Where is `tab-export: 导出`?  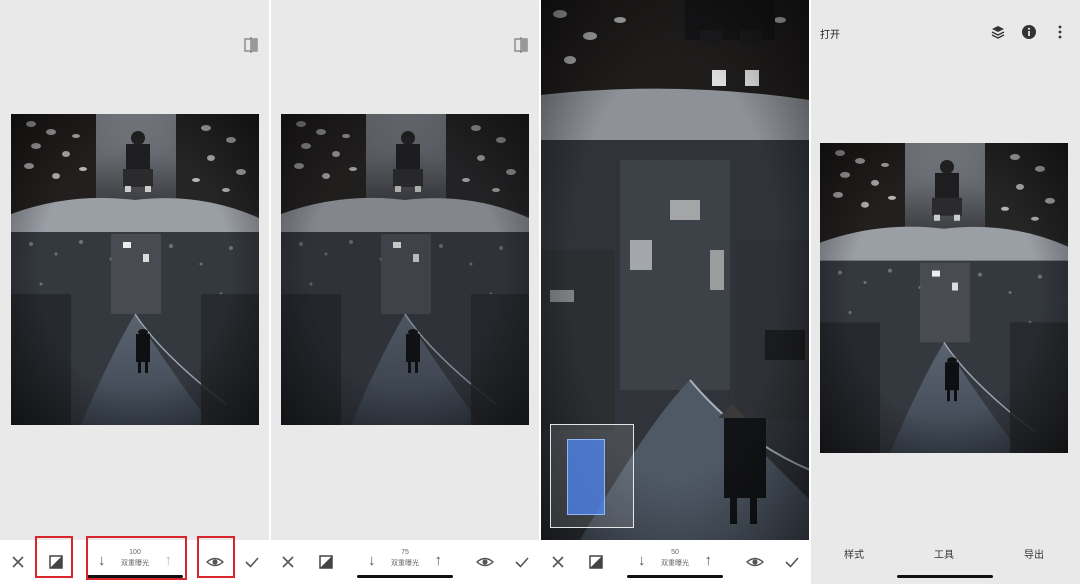 tab-export: 导出 is located at coordinates (1034, 553).